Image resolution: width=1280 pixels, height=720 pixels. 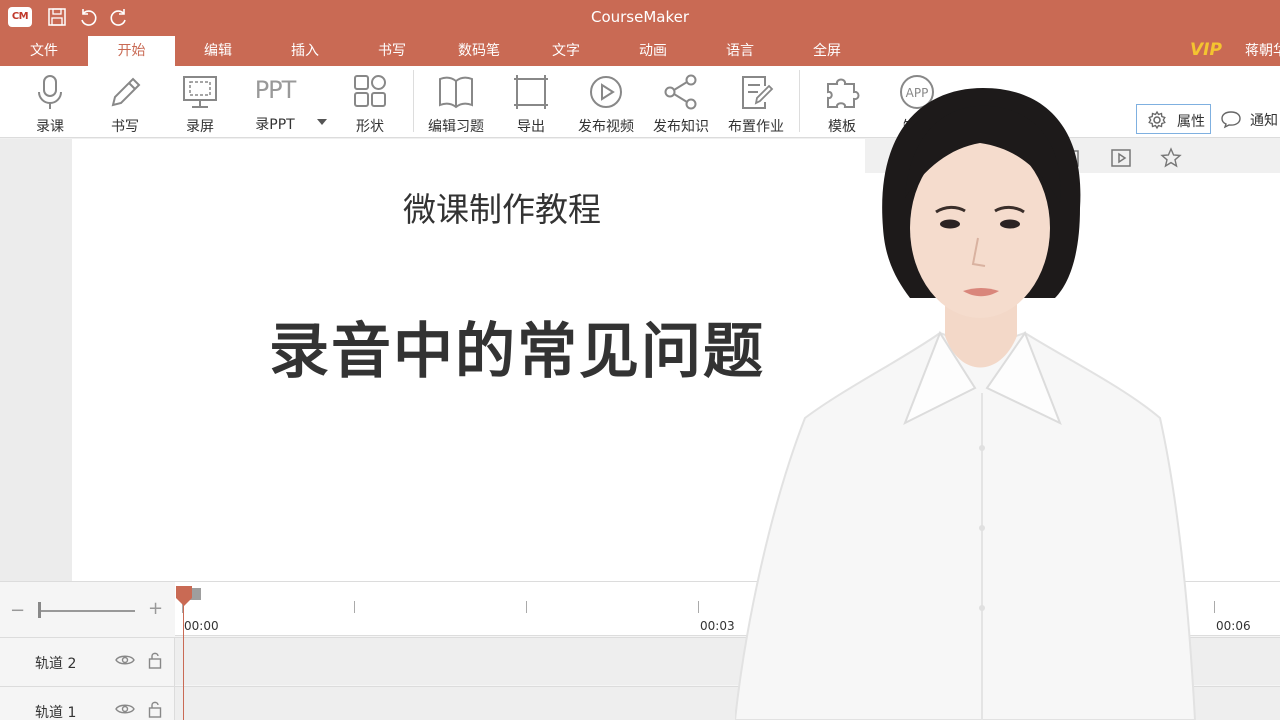 I want to click on publish-video-button: 发布视频, so click(x=606, y=103).